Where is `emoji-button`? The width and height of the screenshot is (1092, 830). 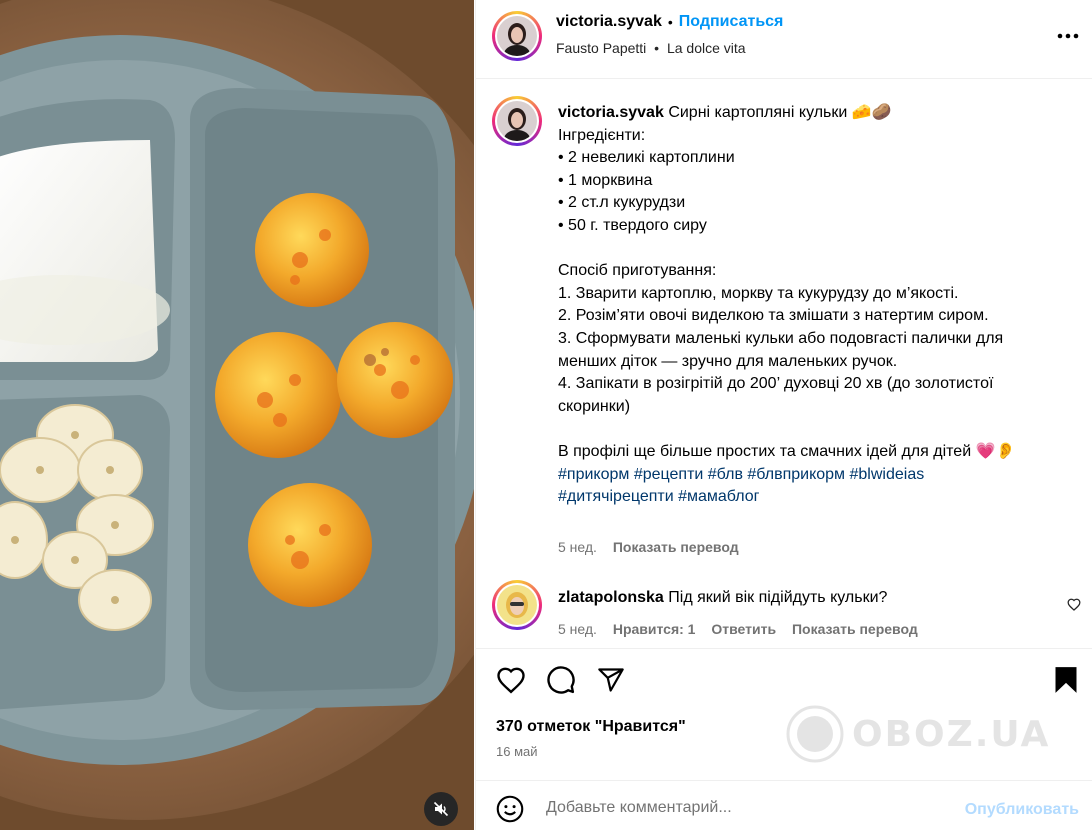
emoji-button is located at coordinates (510, 811).